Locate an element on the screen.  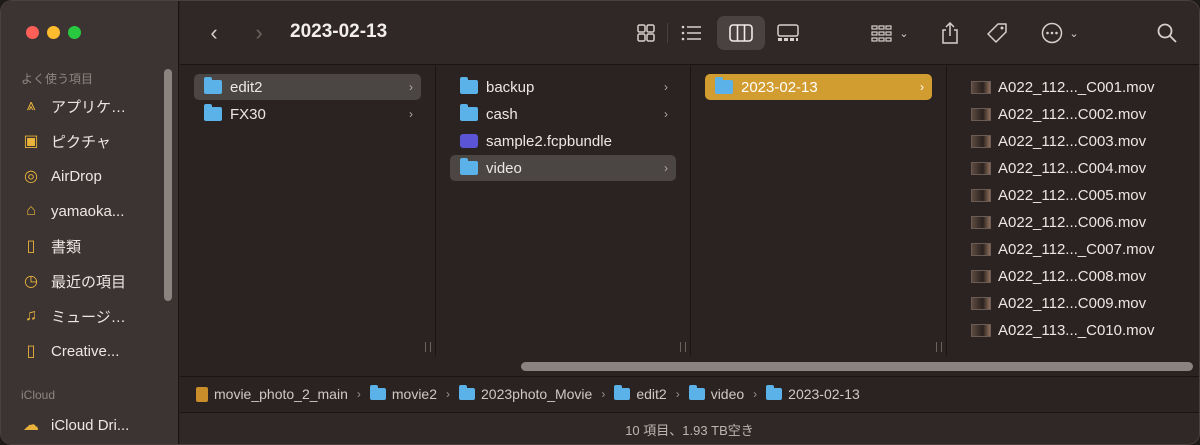
item-label: video is located at coordinates (504, 168).